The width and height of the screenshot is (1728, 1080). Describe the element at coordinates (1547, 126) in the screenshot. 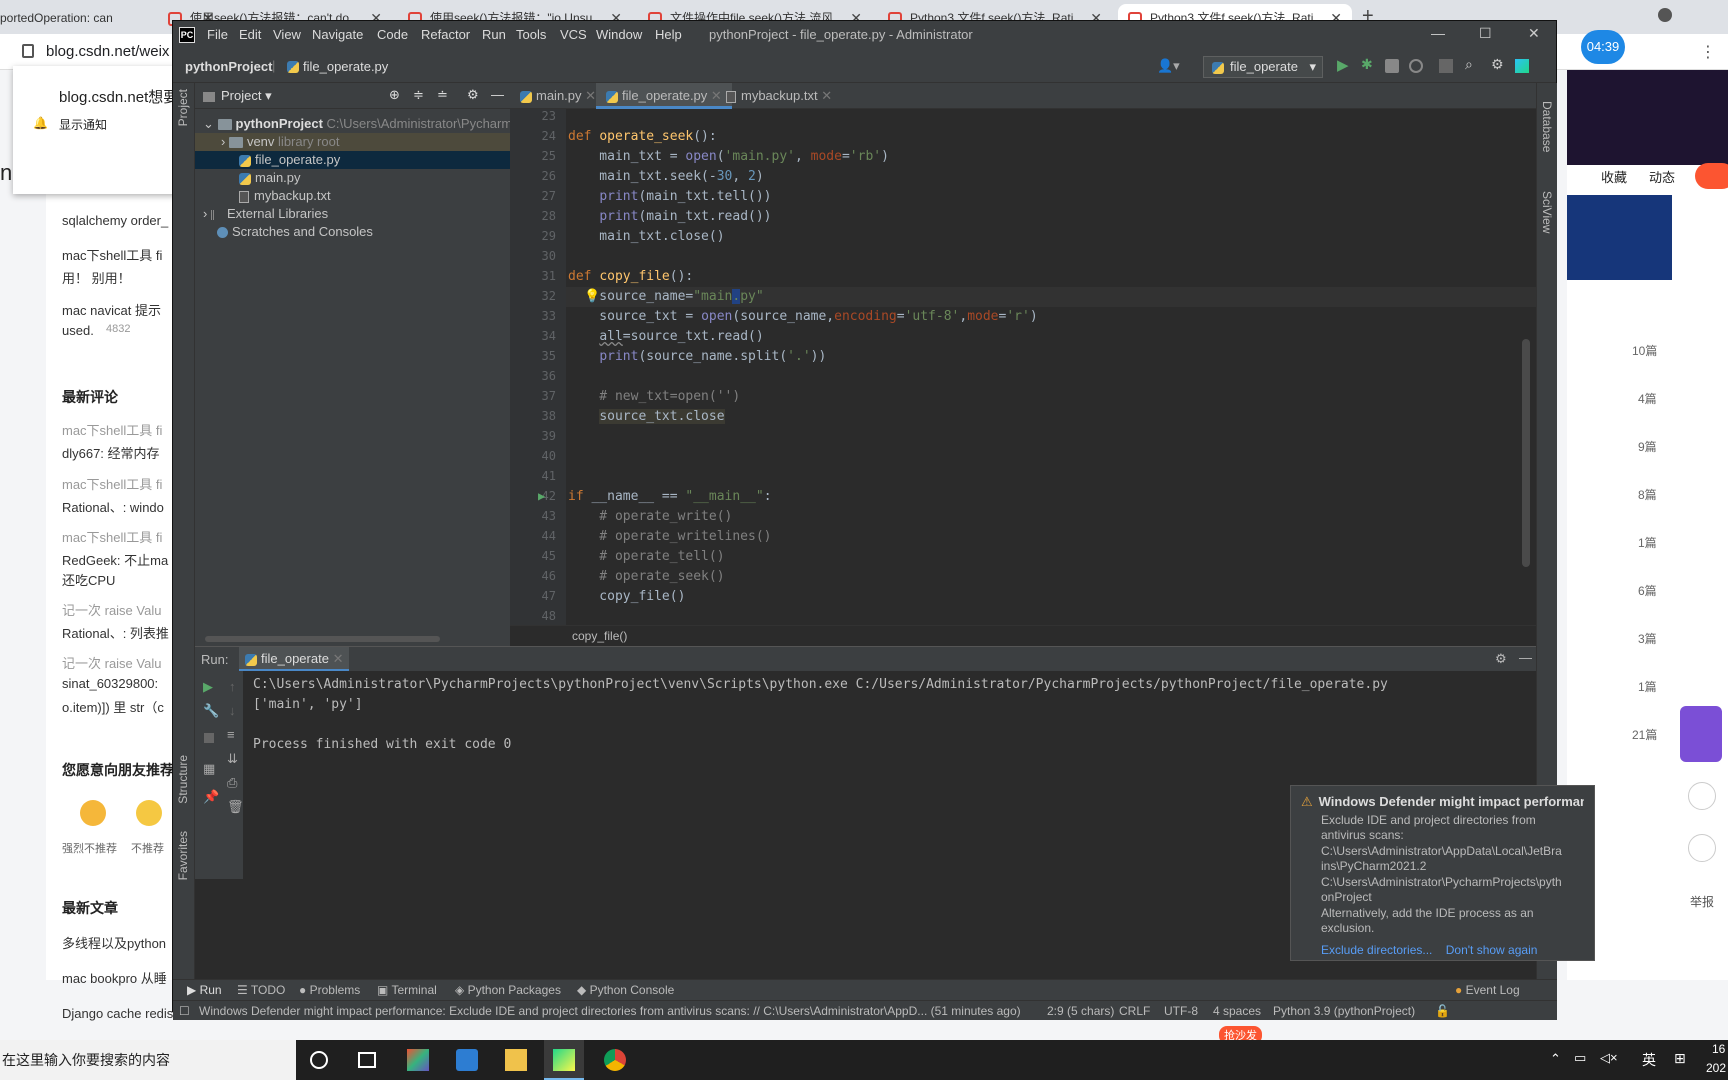

I see `database-tool-tab: Database` at that location.